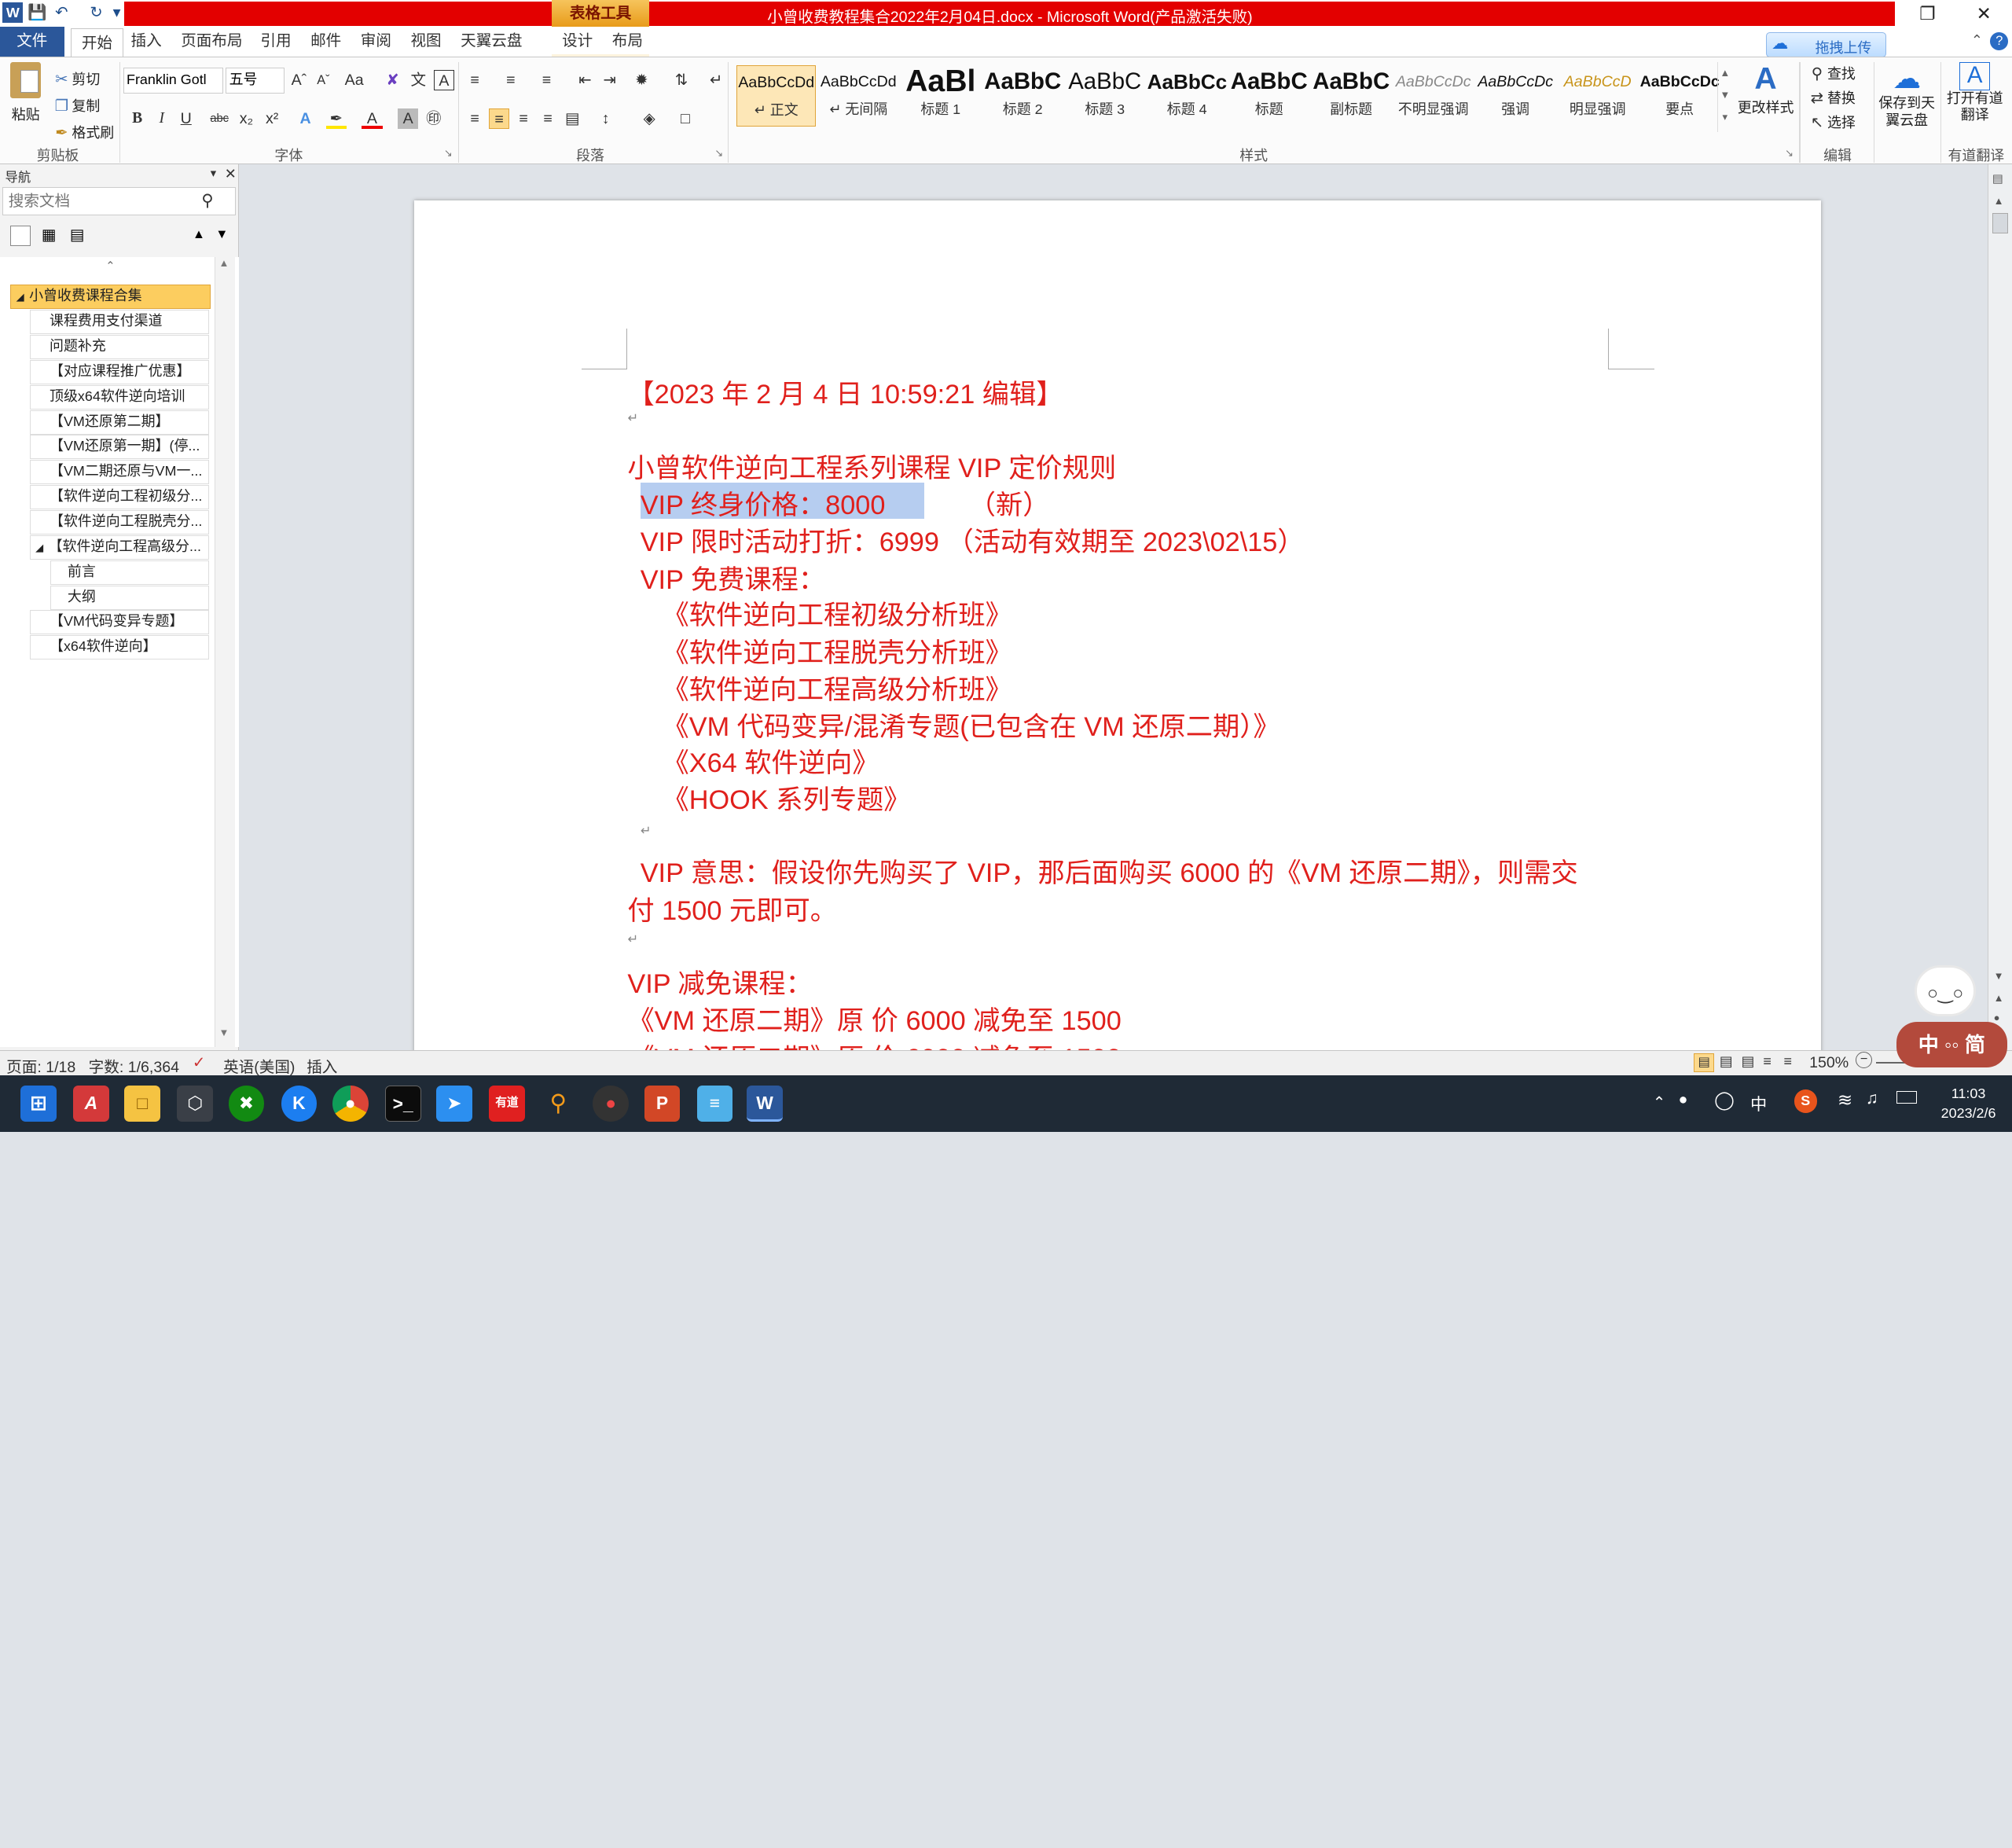  Describe the element at coordinates (298, 80) in the screenshot. I see `grow-font-icon: Aˆ` at that location.